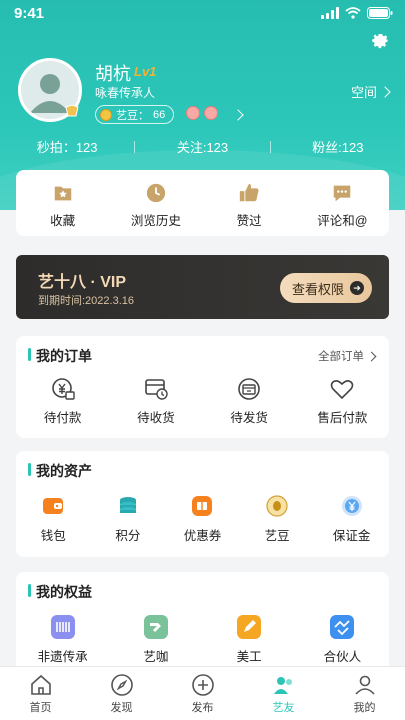  What do you see at coordinates (342, 627) in the screenshot?
I see `handshake-icon` at bounding box center [342, 627].